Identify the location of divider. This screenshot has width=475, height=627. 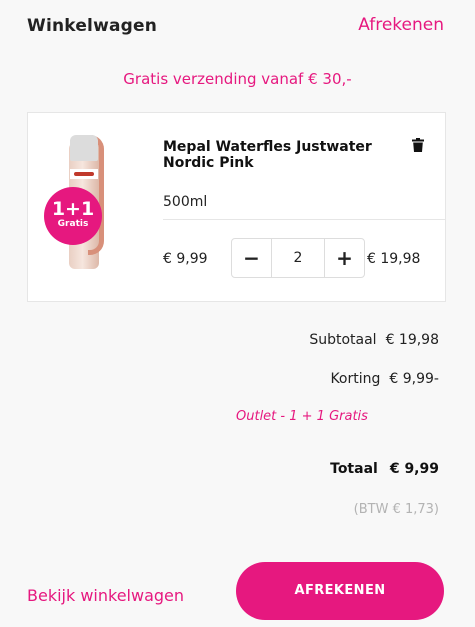
(304, 219).